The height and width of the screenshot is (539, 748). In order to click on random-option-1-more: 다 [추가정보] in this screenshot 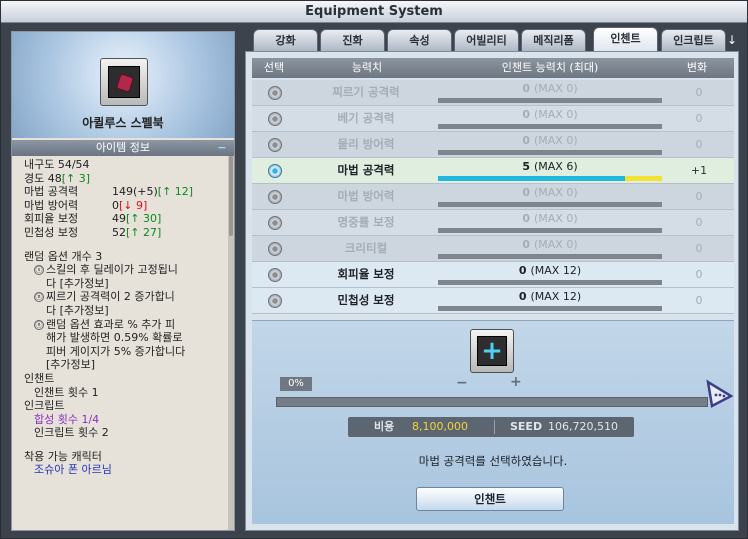, I will do `click(129, 284)`.